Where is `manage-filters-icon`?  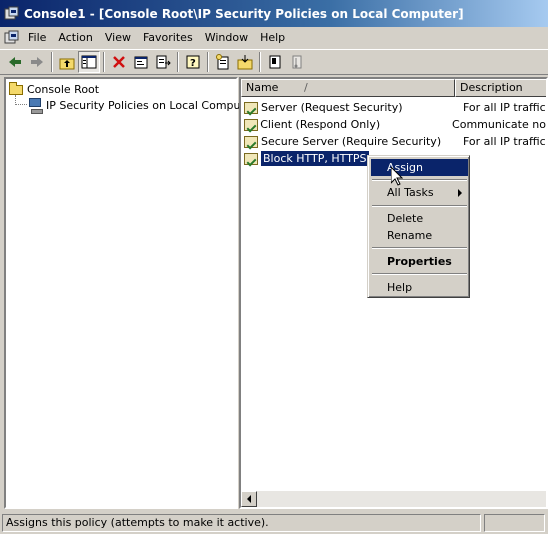 manage-filters-icon is located at coordinates (275, 62).